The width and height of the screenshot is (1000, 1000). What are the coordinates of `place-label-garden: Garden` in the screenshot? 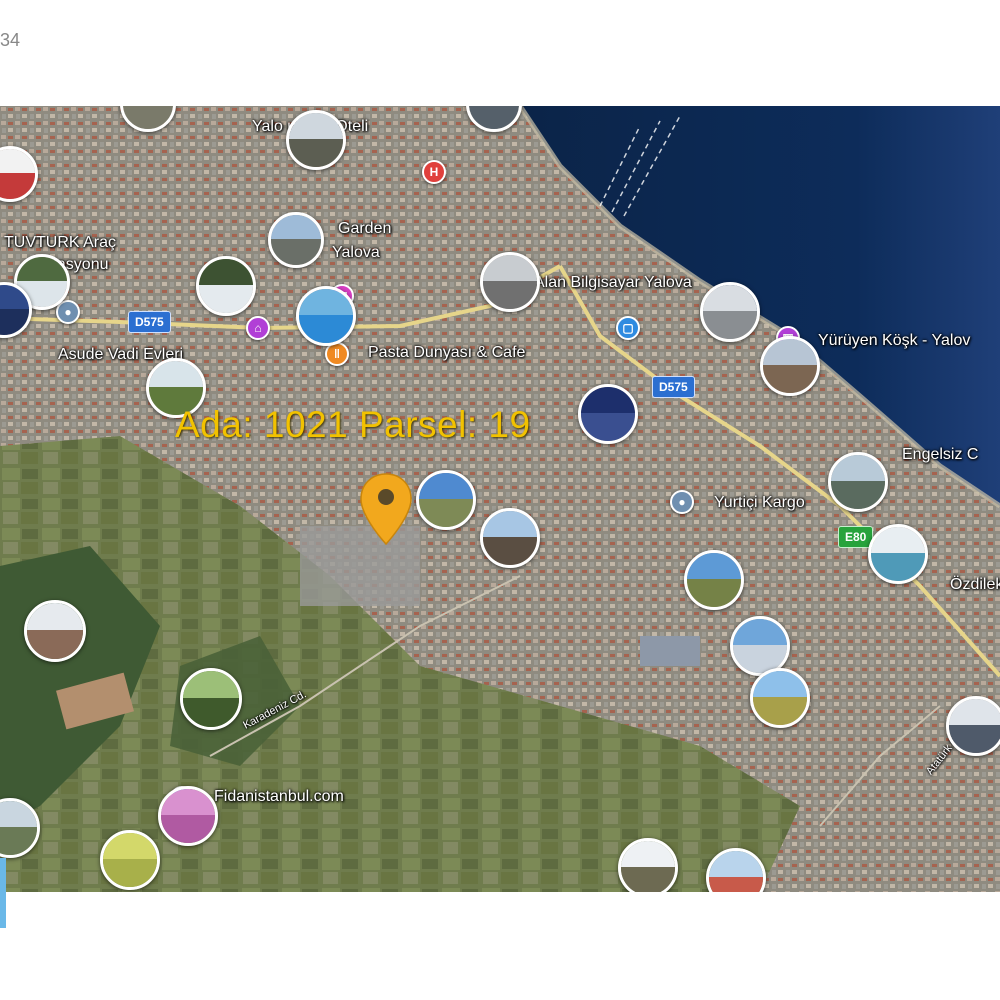 It's located at (364, 229).